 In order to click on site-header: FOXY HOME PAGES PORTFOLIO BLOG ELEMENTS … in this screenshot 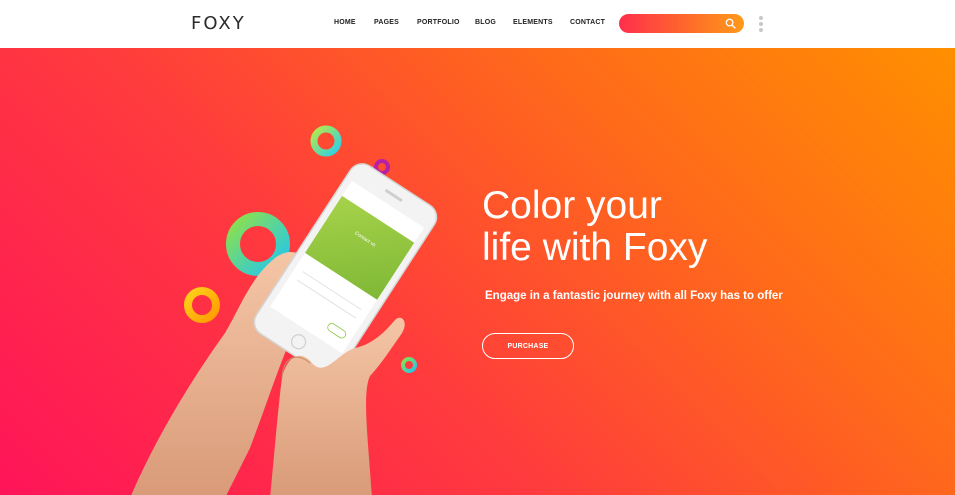, I will do `click(477, 24)`.